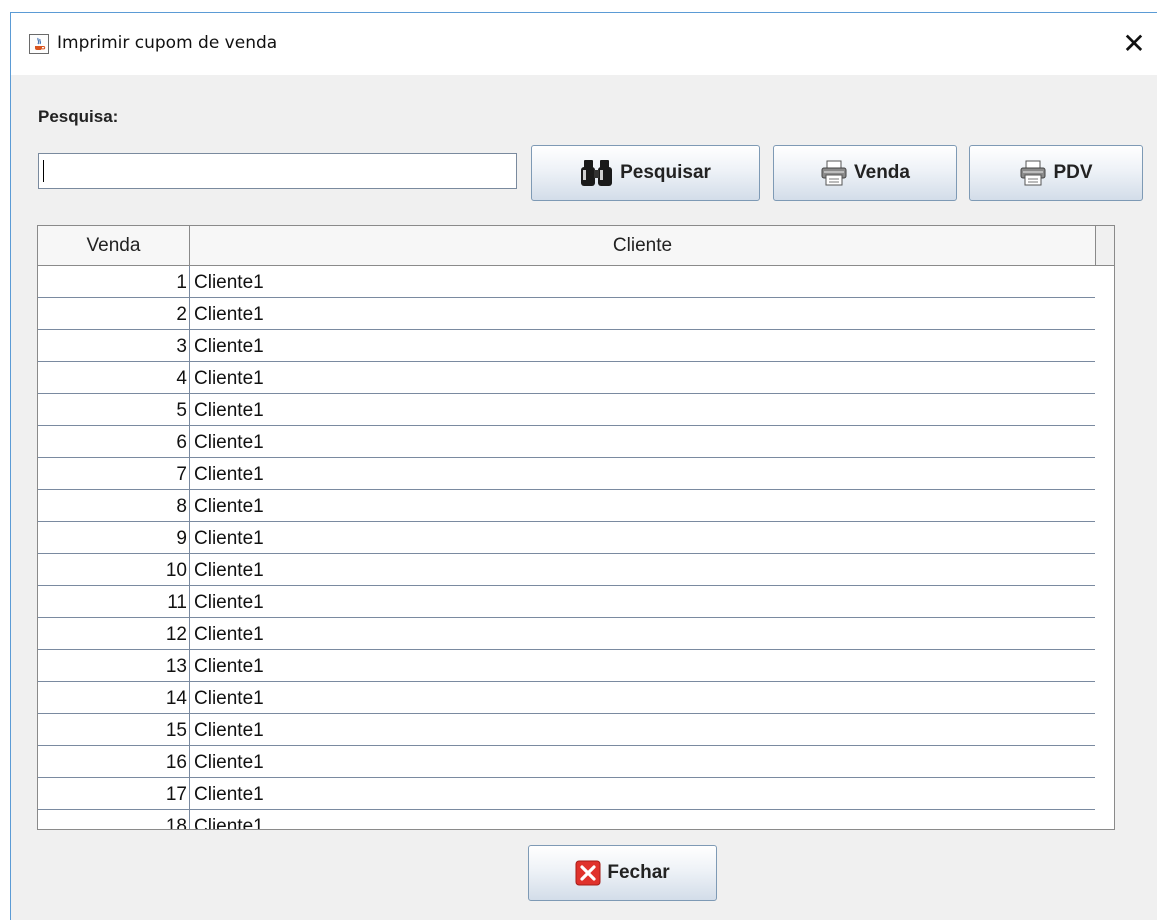 This screenshot has width=1157, height=920. I want to click on cell-venda: 9, so click(114, 537).